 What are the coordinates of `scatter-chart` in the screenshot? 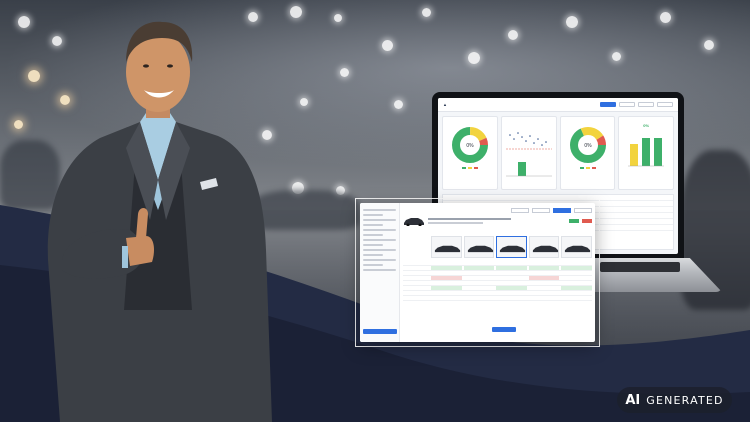 It's located at (528, 141).